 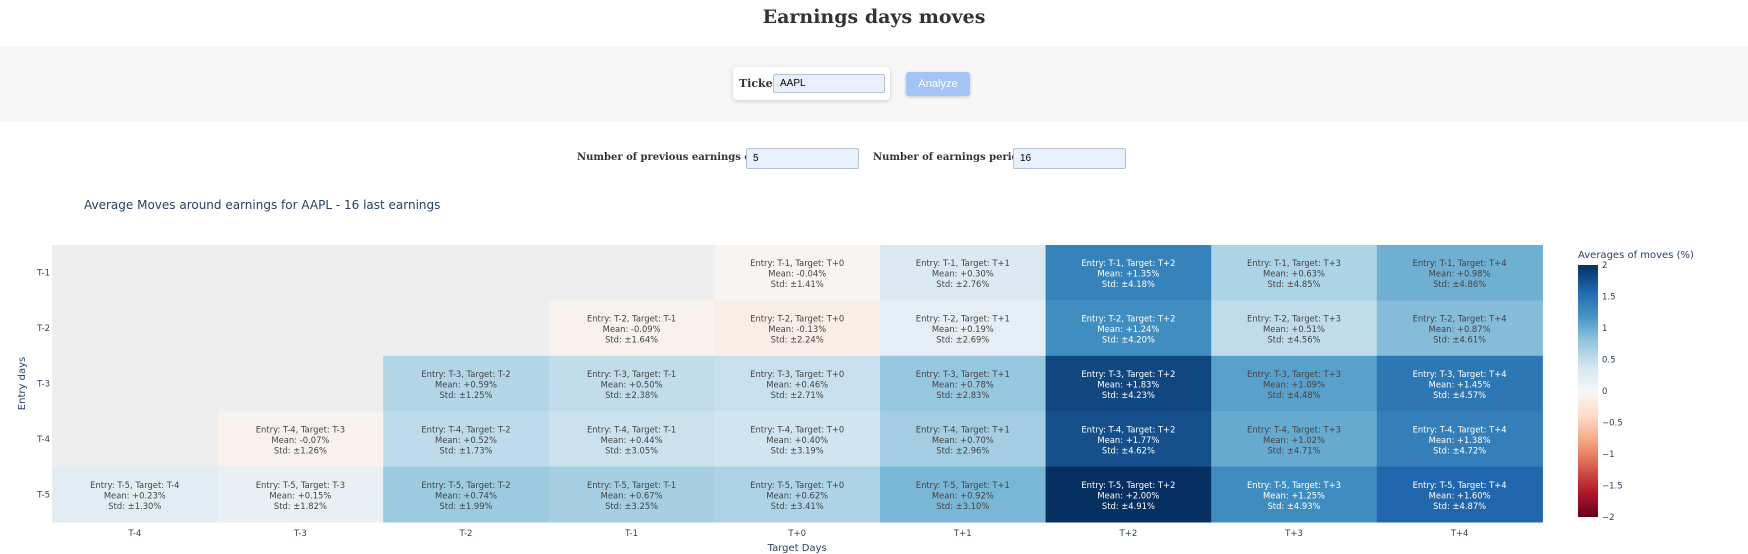 What do you see at coordinates (134, 506) in the screenshot?
I see `cell-std-label: Std: ±1.30%` at bounding box center [134, 506].